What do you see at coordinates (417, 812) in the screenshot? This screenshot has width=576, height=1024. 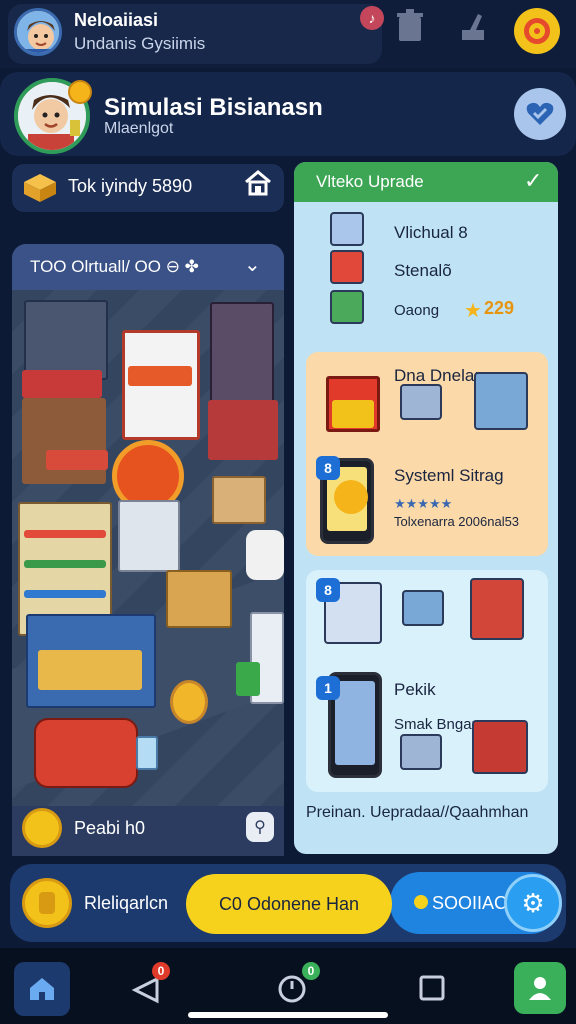 I see `upgrade-footer: Preinan. Uepradaa//Qaahmhan` at bounding box center [417, 812].